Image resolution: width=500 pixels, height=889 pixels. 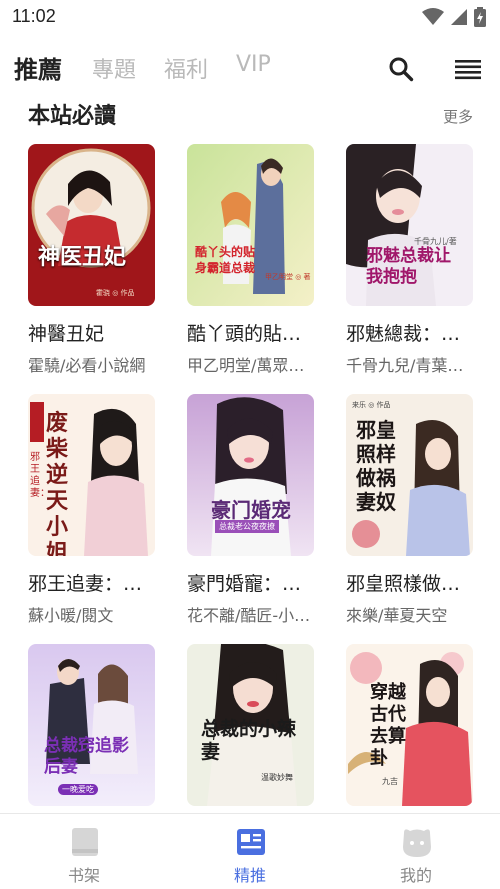 What do you see at coordinates (388, 725) in the screenshot?
I see `cover-title: 穿越古代去算卦` at bounding box center [388, 725].